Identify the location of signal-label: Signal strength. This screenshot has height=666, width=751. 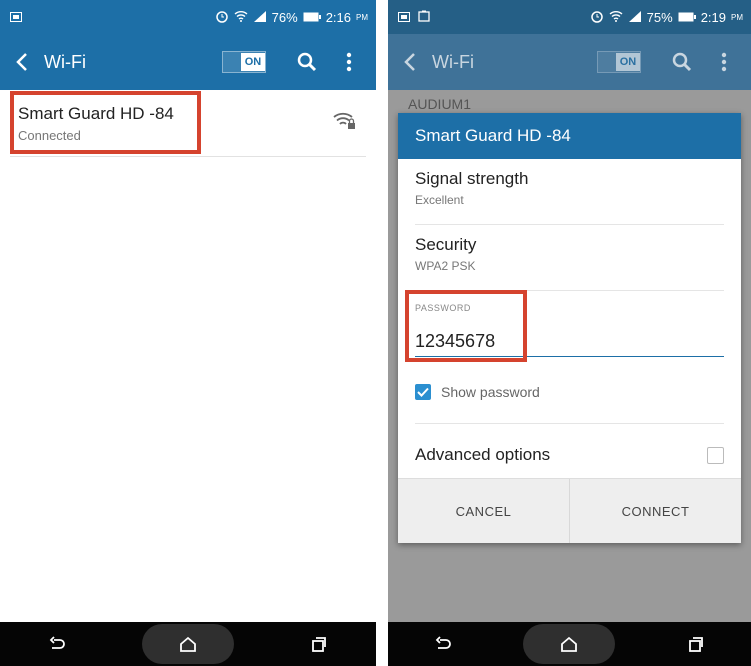
(472, 178).